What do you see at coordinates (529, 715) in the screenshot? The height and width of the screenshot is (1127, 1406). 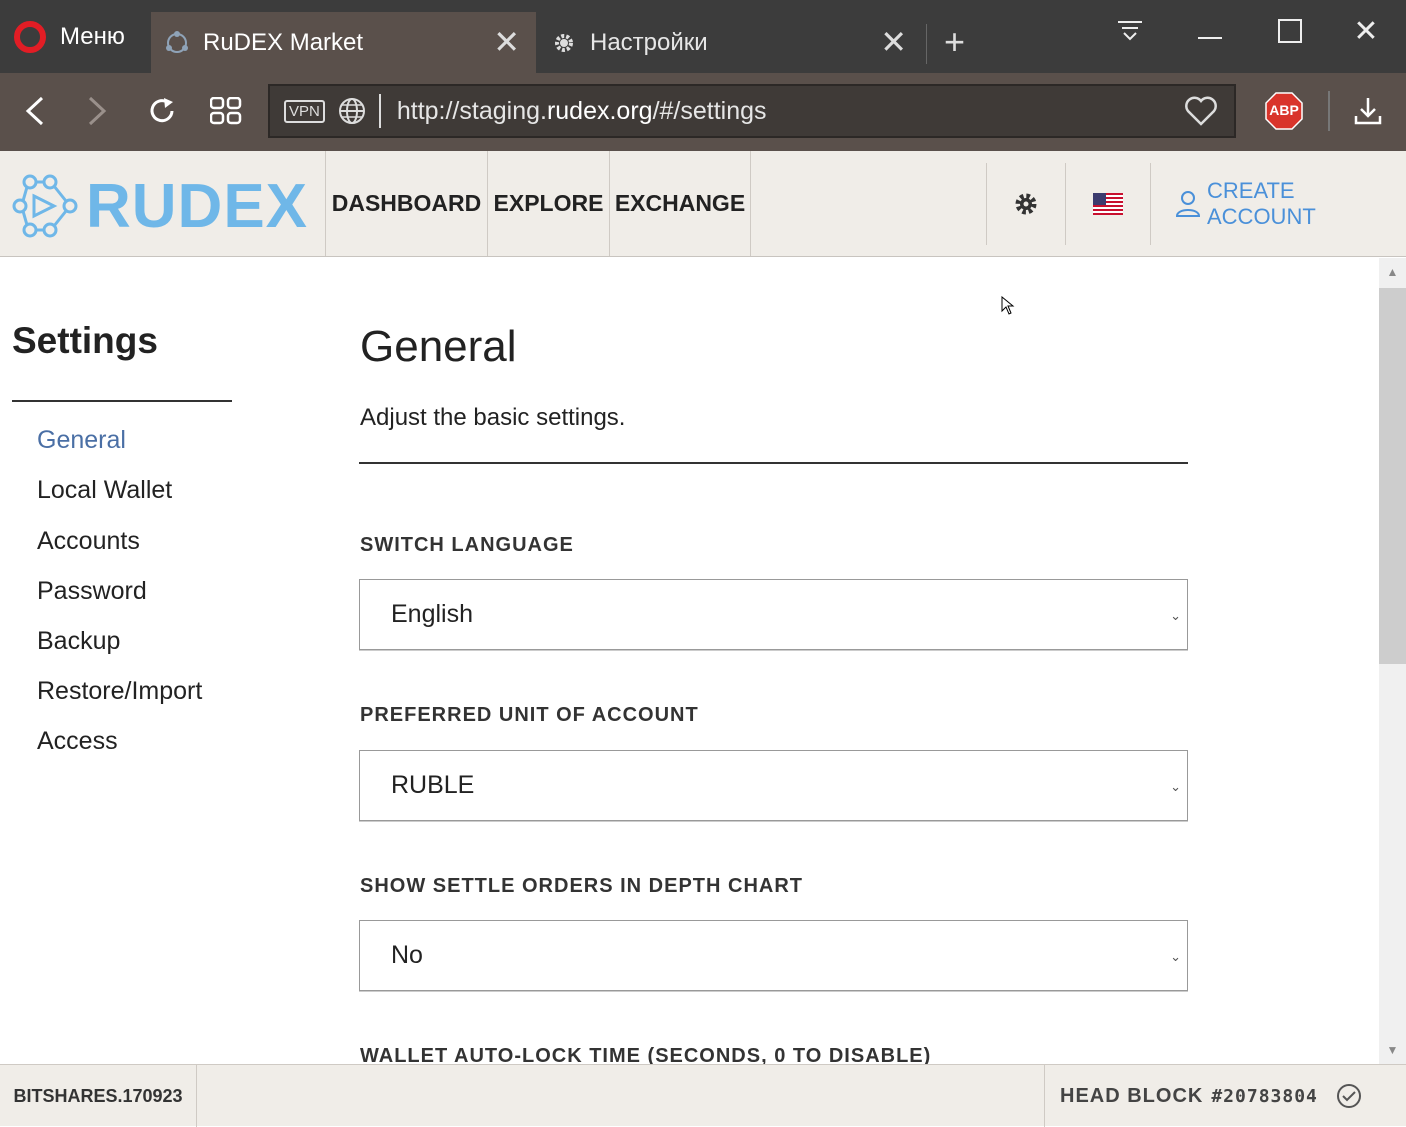 I see `preferred-unit-label: PREFERRED UNIT OF ACCOUNT` at bounding box center [529, 715].